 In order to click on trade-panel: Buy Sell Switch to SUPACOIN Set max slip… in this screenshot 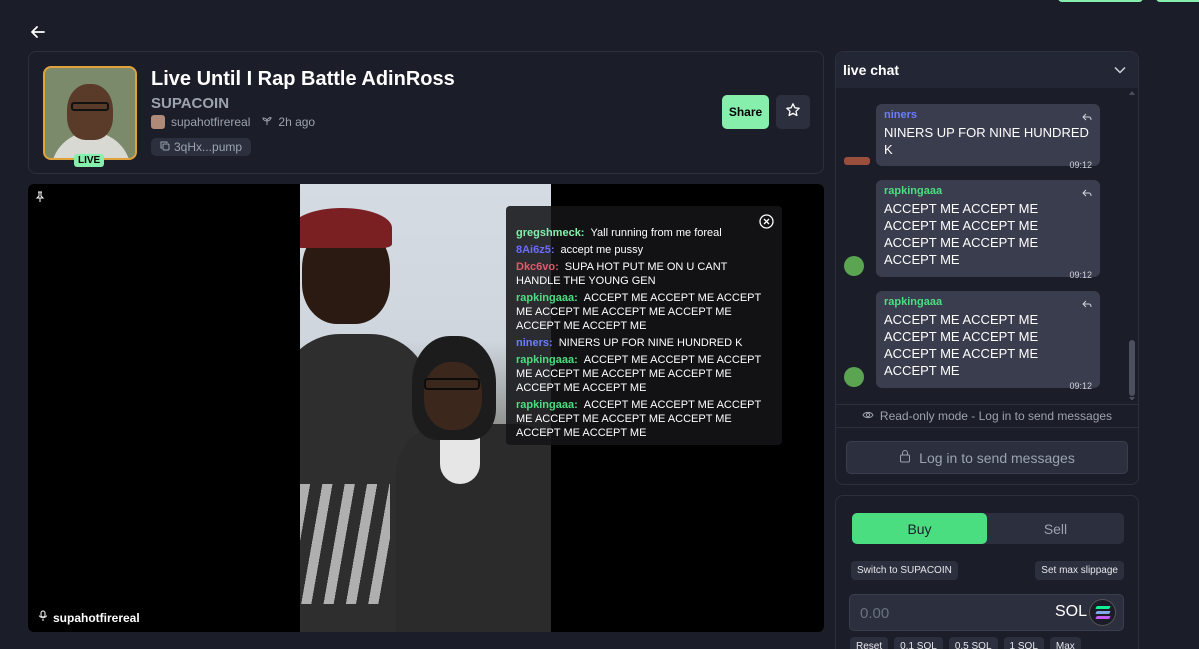, I will do `click(987, 572)`.